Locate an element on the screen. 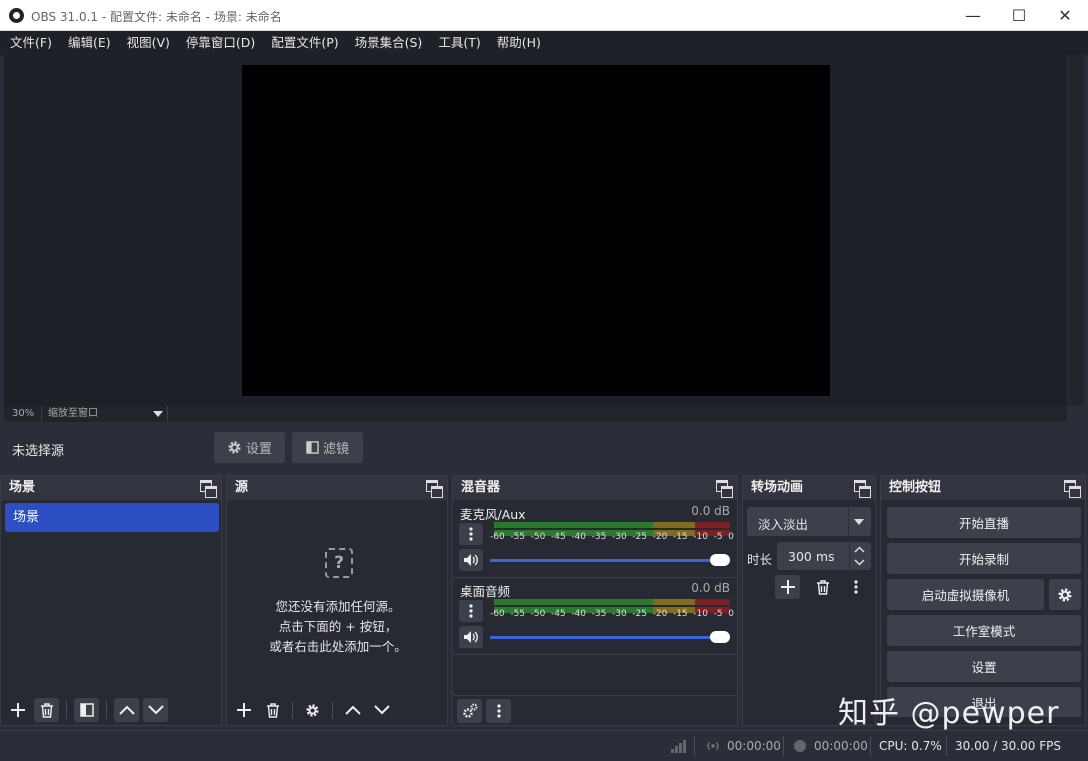 The height and width of the screenshot is (761, 1088). settings-button: 设置 is located at coordinates (984, 666).